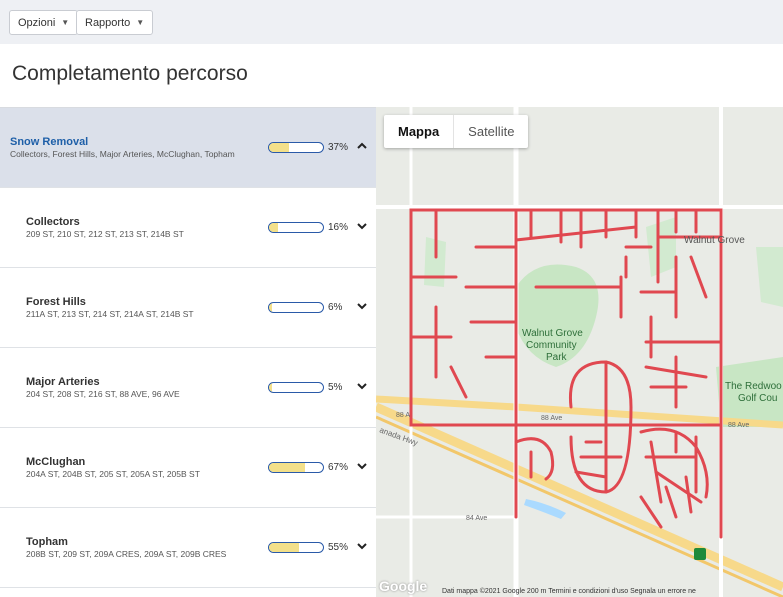  Describe the element at coordinates (335, 387) in the screenshot. I see `progress-percent: 5%` at that location.